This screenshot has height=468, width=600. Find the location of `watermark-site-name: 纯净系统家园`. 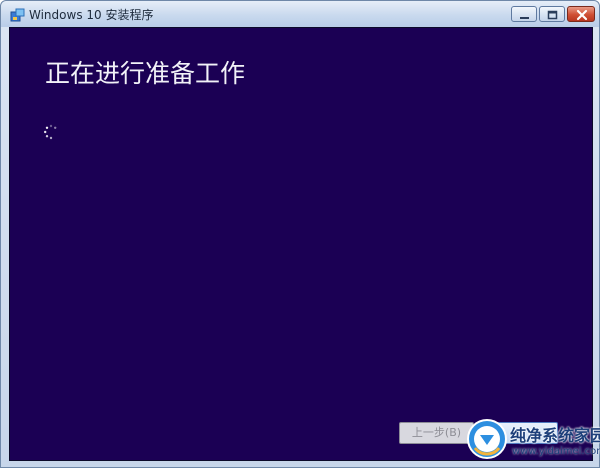

watermark-site-name: 纯净系统家园 is located at coordinates (555, 435).